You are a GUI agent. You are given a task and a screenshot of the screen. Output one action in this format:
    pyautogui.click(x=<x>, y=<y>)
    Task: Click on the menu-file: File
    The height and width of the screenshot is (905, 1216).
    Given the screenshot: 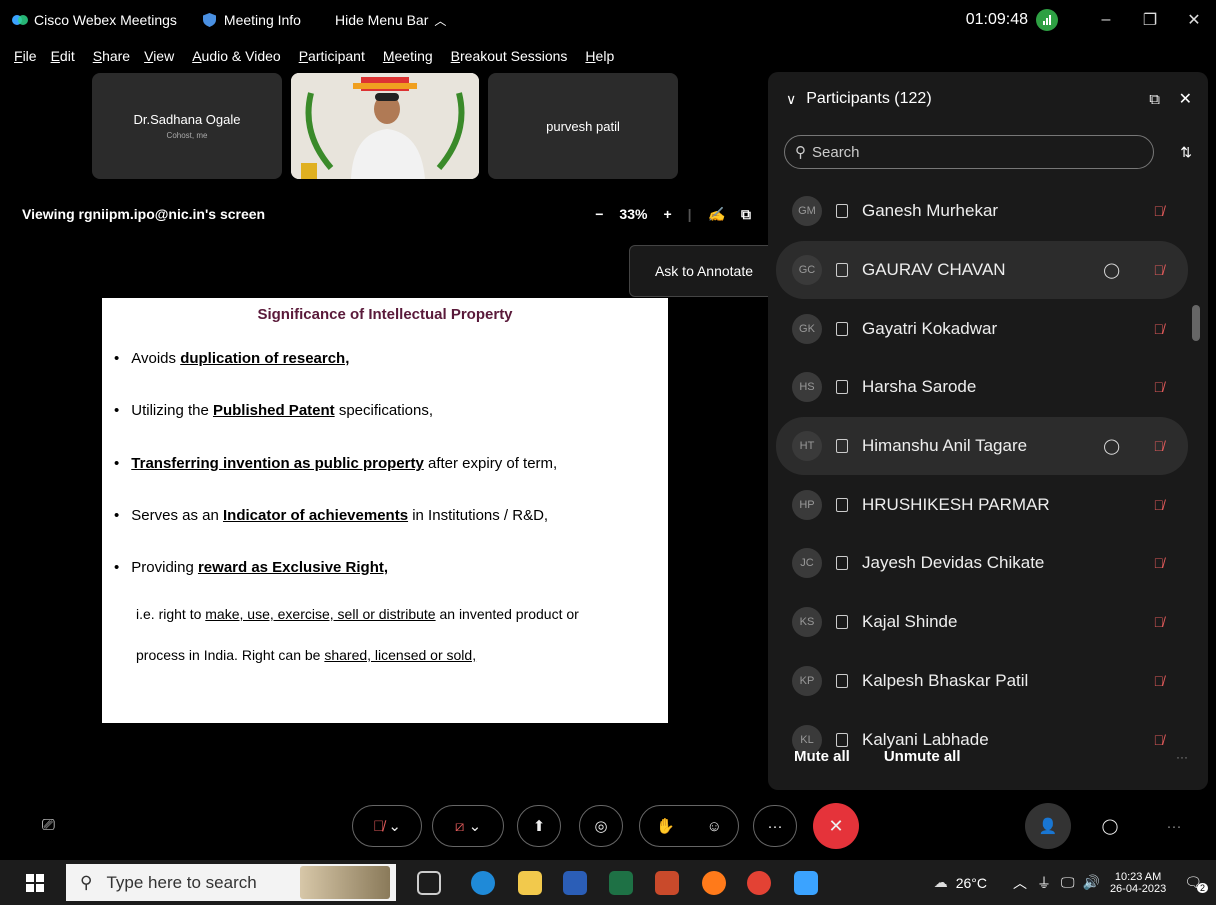 What is the action you would take?
    pyautogui.click(x=25, y=56)
    